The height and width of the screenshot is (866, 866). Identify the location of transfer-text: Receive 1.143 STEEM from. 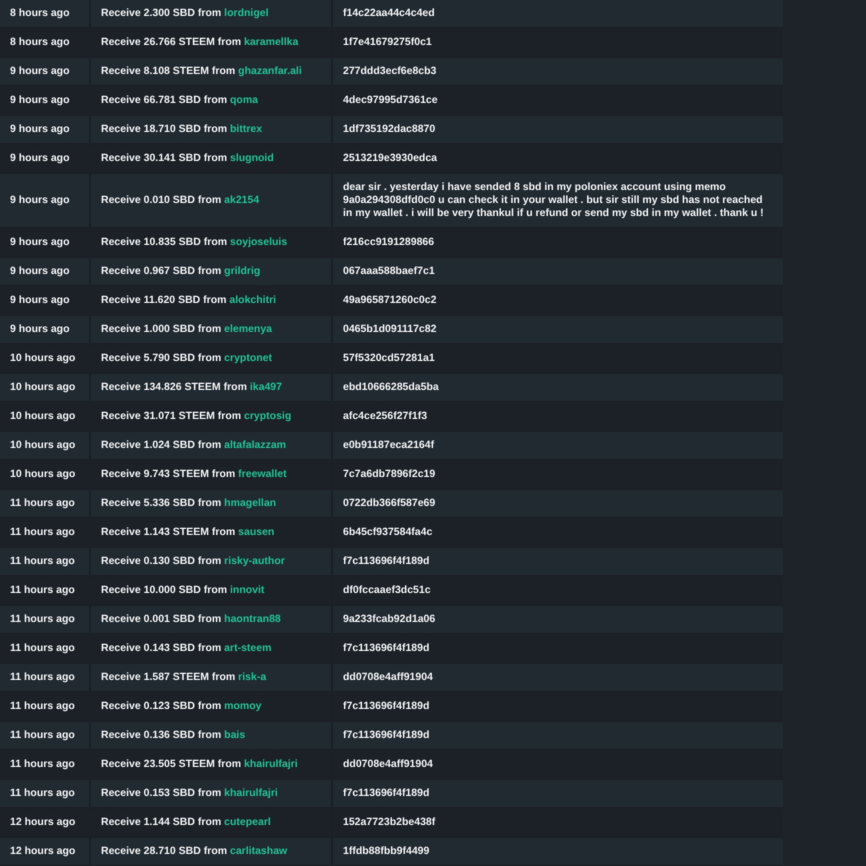
(168, 532).